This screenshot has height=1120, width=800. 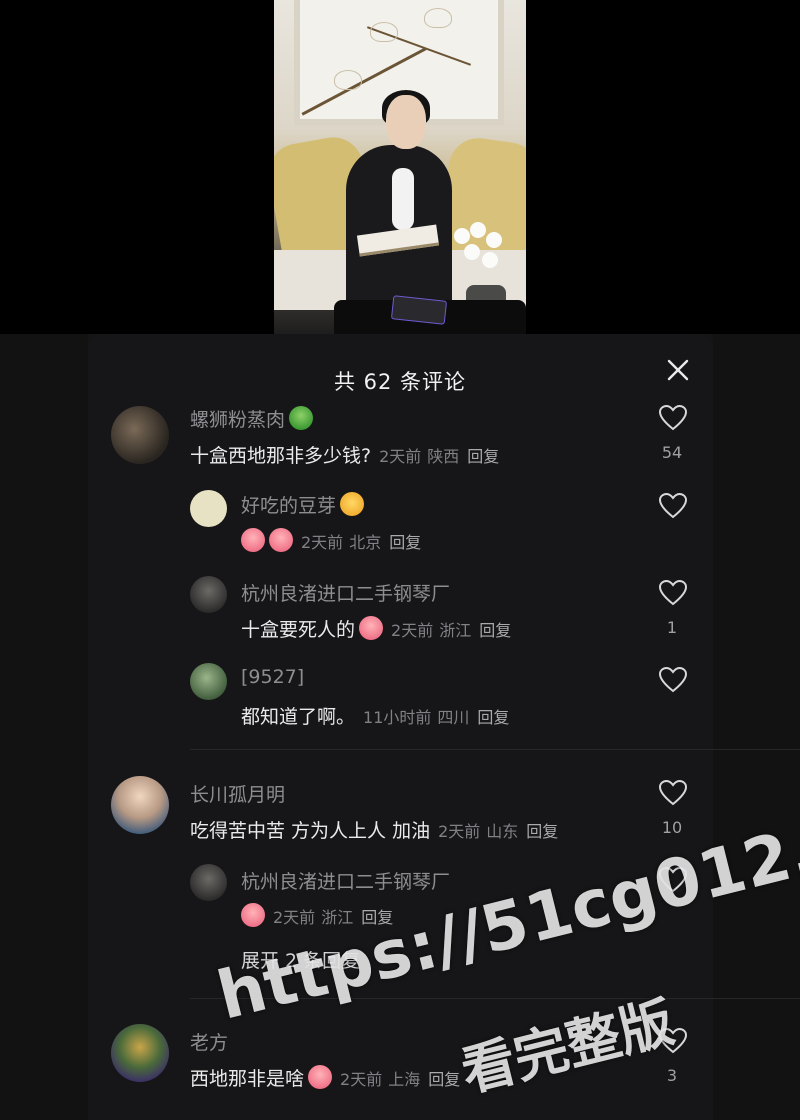 What do you see at coordinates (352, 504) in the screenshot?
I see `smile-emoji-icon` at bounding box center [352, 504].